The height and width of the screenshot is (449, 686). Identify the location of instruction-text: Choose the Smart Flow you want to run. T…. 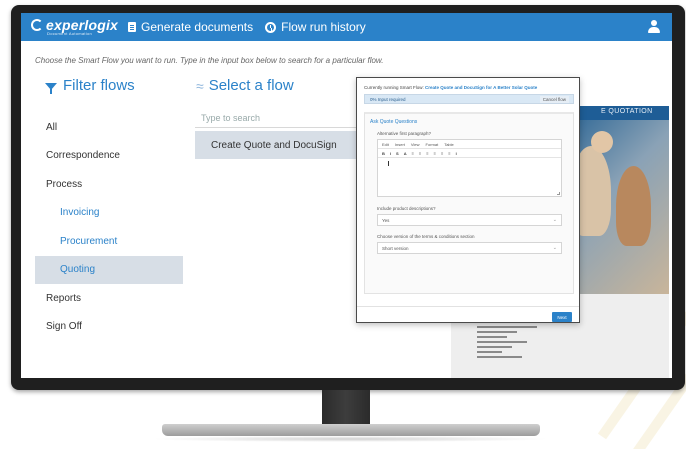
(209, 60).